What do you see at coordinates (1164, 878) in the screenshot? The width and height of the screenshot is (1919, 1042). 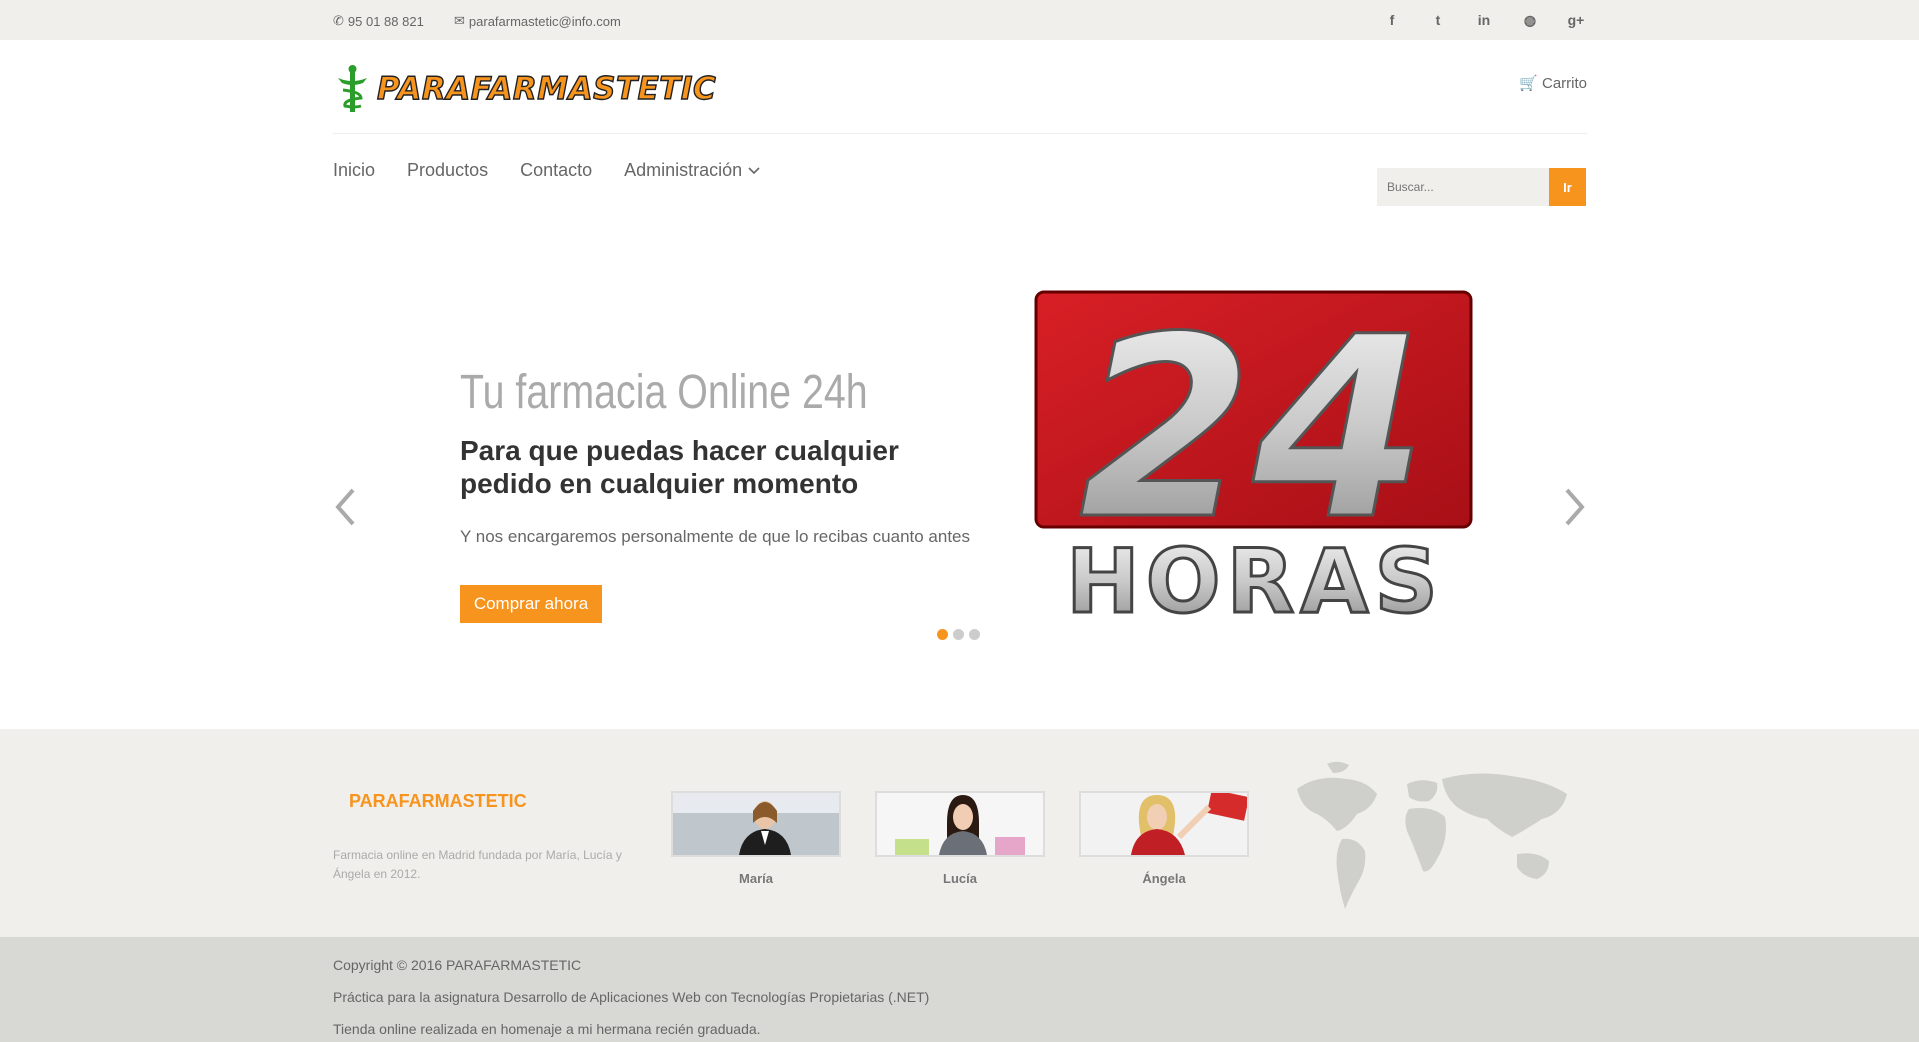 I see `team-member-name: Ángela` at bounding box center [1164, 878].